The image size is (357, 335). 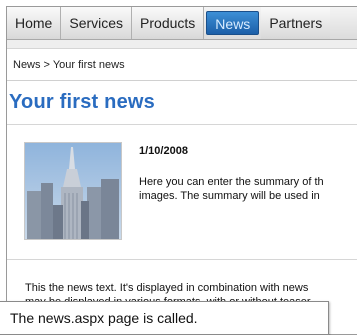 What do you see at coordinates (163, 151) in the screenshot?
I see `news-date: 1/10/2008` at bounding box center [163, 151].